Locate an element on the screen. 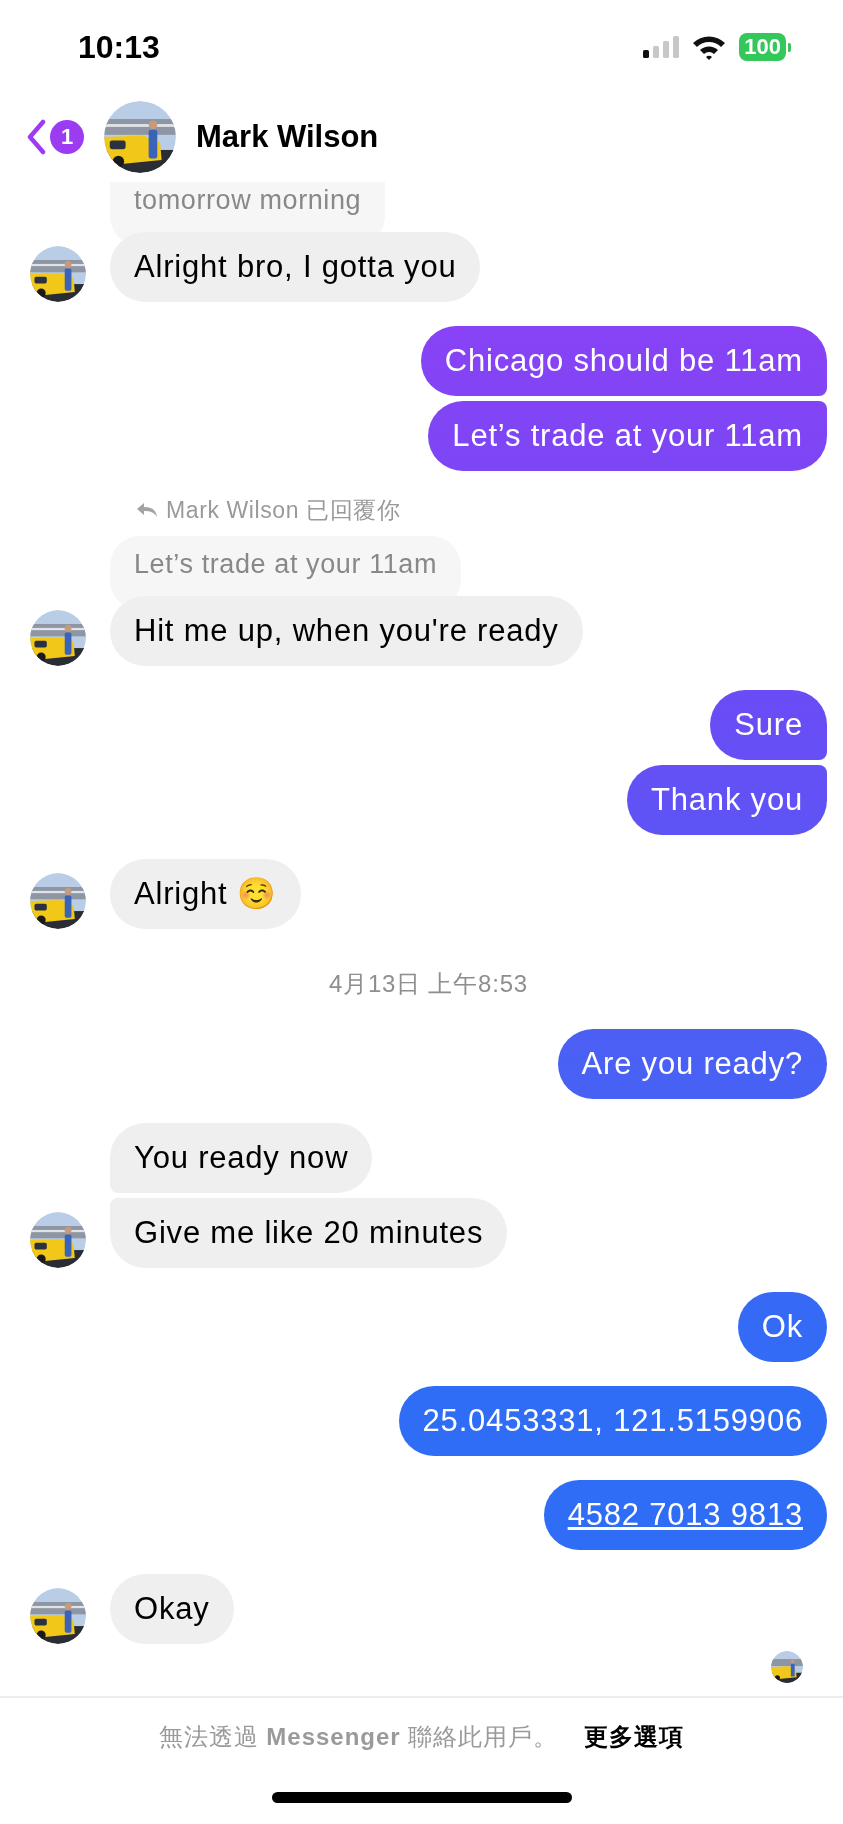 The image size is (843, 1824). message-bubble: Ok is located at coordinates (782, 1327).